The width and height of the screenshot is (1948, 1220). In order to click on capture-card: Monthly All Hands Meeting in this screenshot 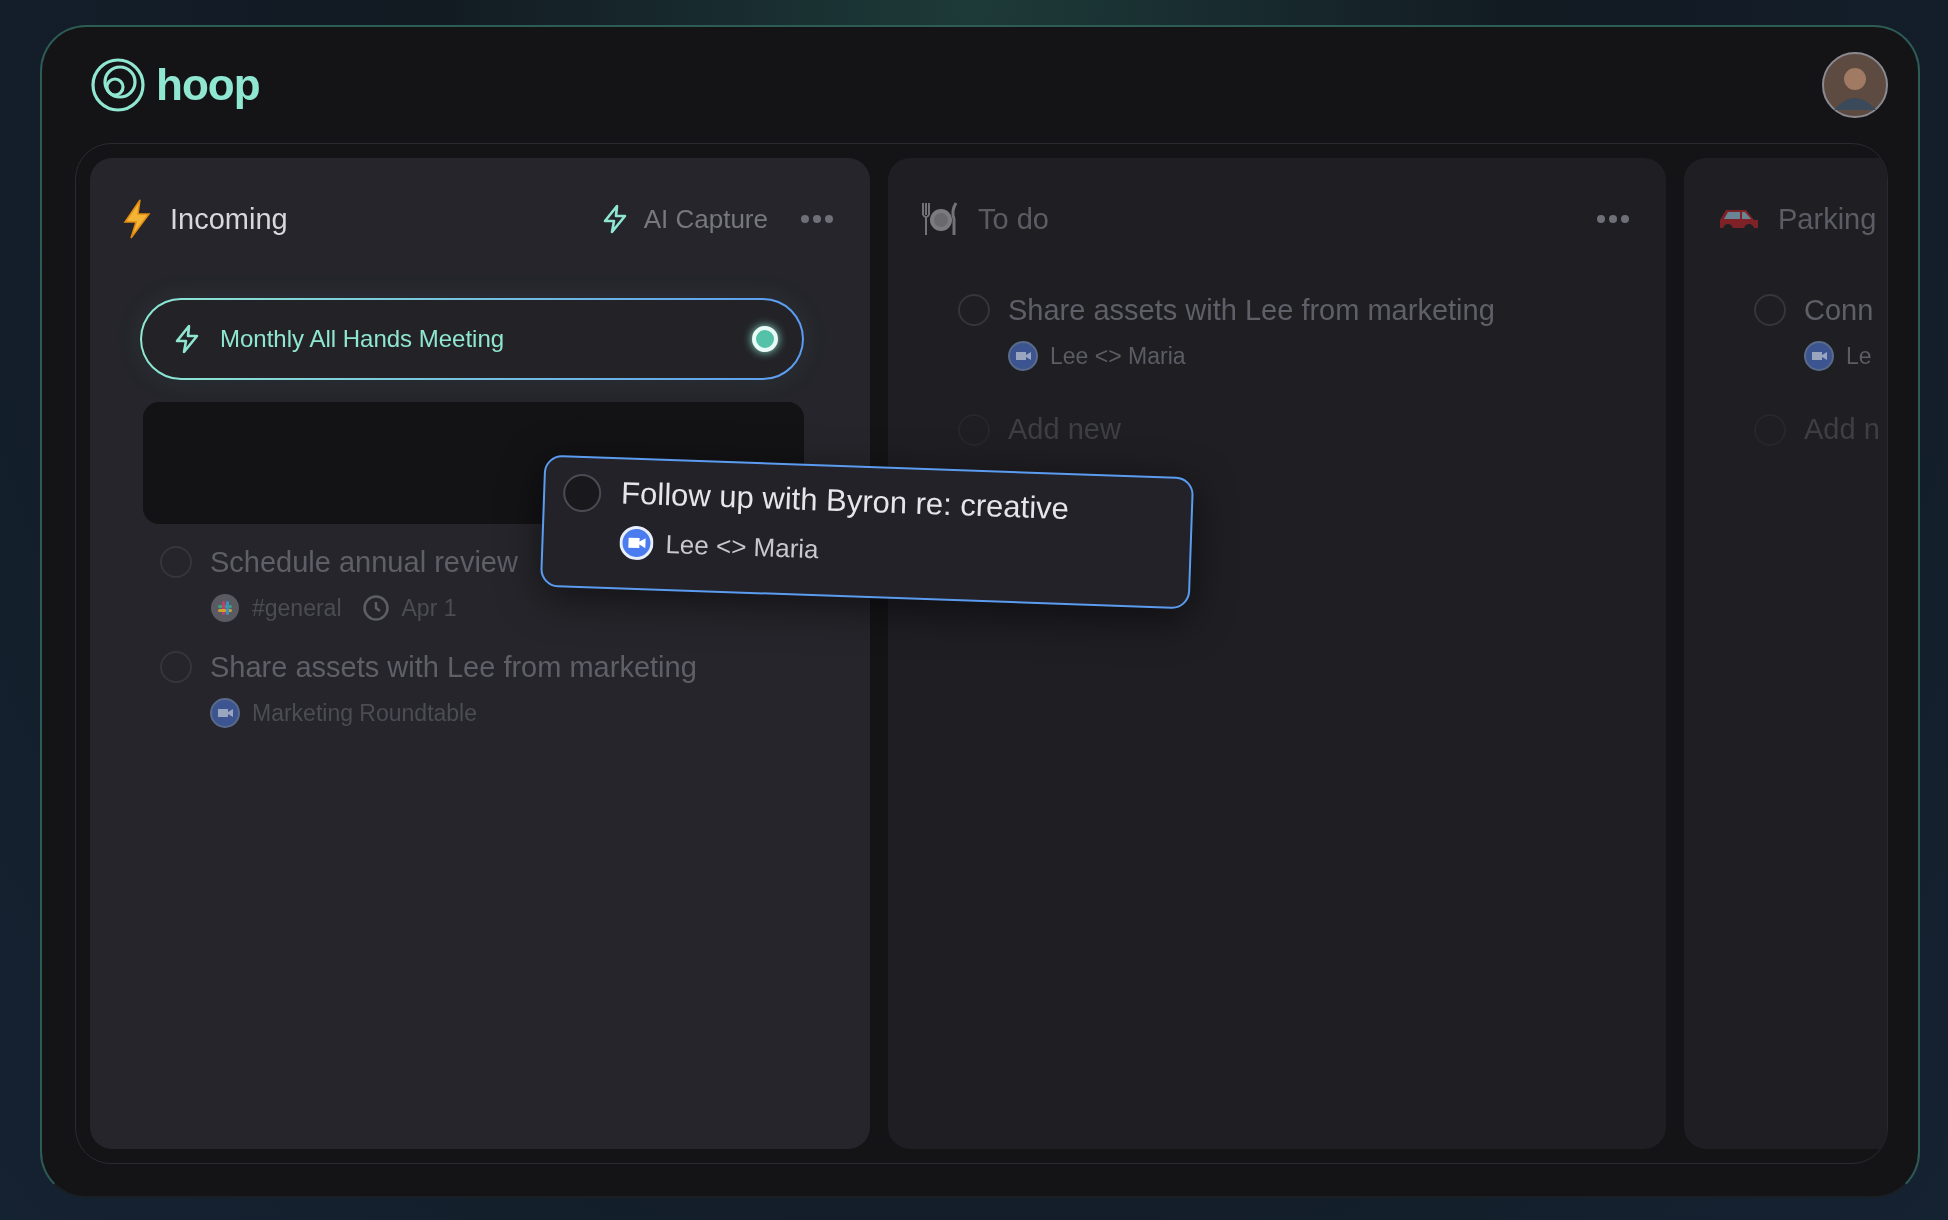, I will do `click(472, 339)`.